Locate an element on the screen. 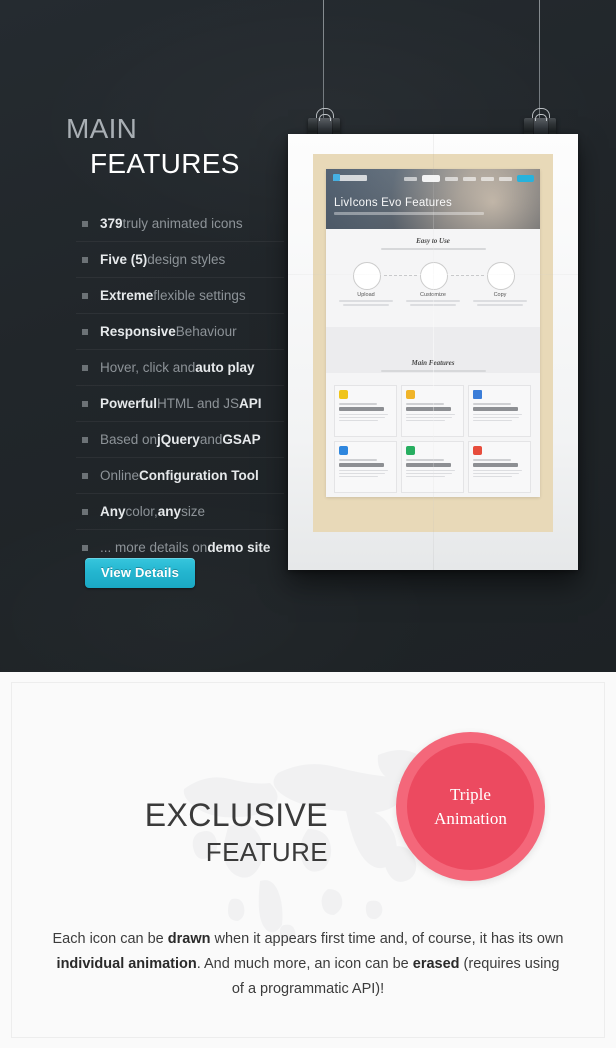  view-details-button: View Details is located at coordinates (140, 573).